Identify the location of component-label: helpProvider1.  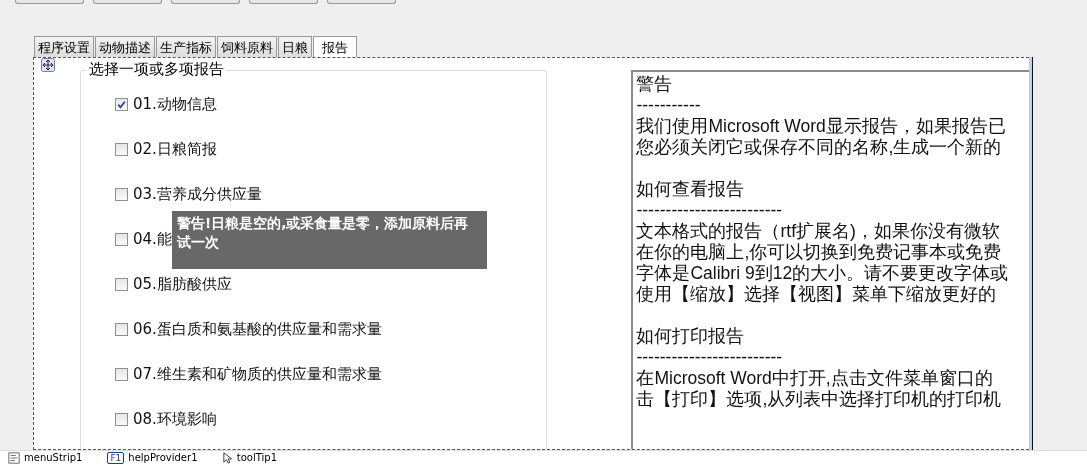
(163, 458).